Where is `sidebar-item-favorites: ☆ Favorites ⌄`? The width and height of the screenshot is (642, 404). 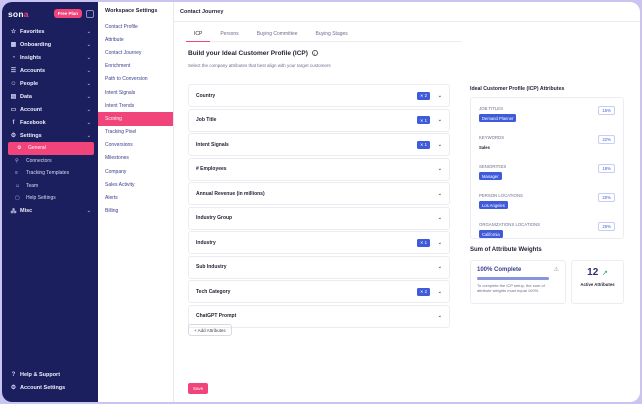
sidebar-item-favorites: ☆ Favorites ⌄ is located at coordinates (50, 31).